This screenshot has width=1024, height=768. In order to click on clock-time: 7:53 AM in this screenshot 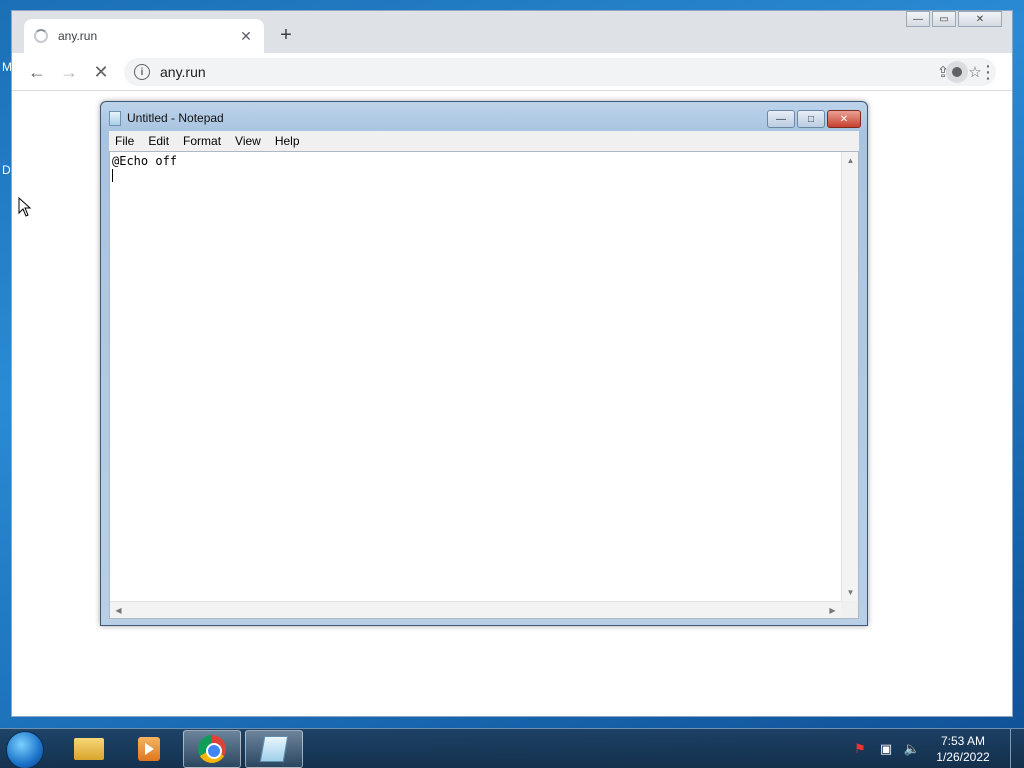, I will do `click(963, 741)`.